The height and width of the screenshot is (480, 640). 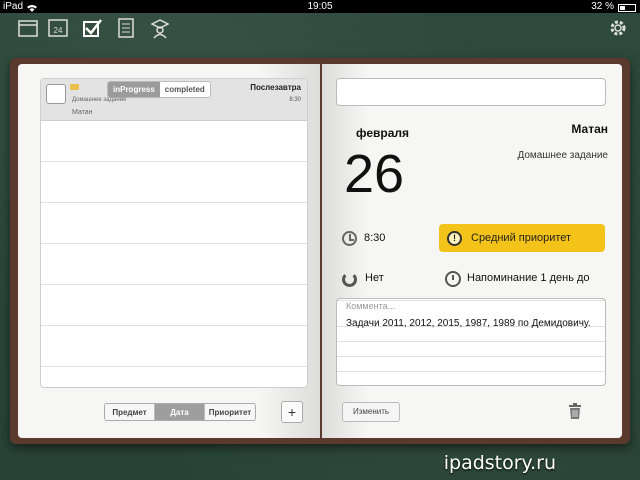 What do you see at coordinates (602, 6) in the screenshot?
I see `battery-percent: 32 %` at bounding box center [602, 6].